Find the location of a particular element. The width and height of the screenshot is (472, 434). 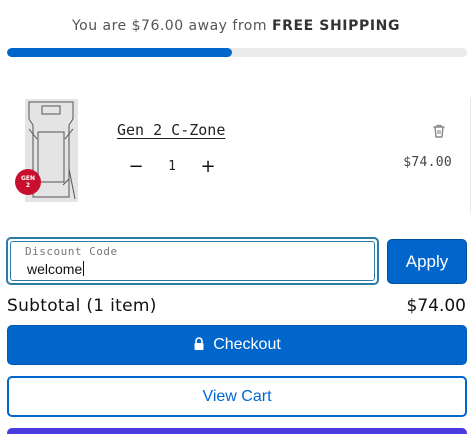

subtotal-label: Subtotal (1 item) is located at coordinates (82, 306).